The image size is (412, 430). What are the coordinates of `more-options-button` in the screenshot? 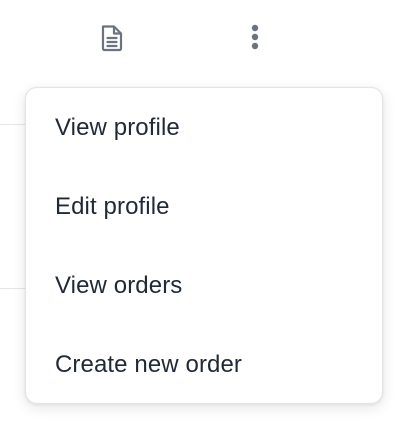 It's located at (255, 38).